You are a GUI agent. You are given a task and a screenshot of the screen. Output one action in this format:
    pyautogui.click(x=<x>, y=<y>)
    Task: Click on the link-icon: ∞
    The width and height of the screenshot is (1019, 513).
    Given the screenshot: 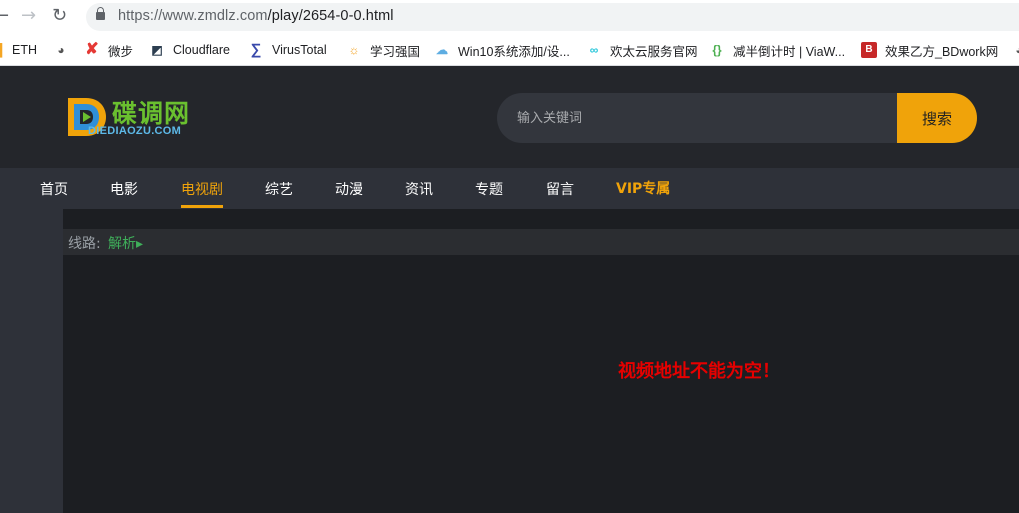 What is the action you would take?
    pyautogui.click(x=594, y=50)
    